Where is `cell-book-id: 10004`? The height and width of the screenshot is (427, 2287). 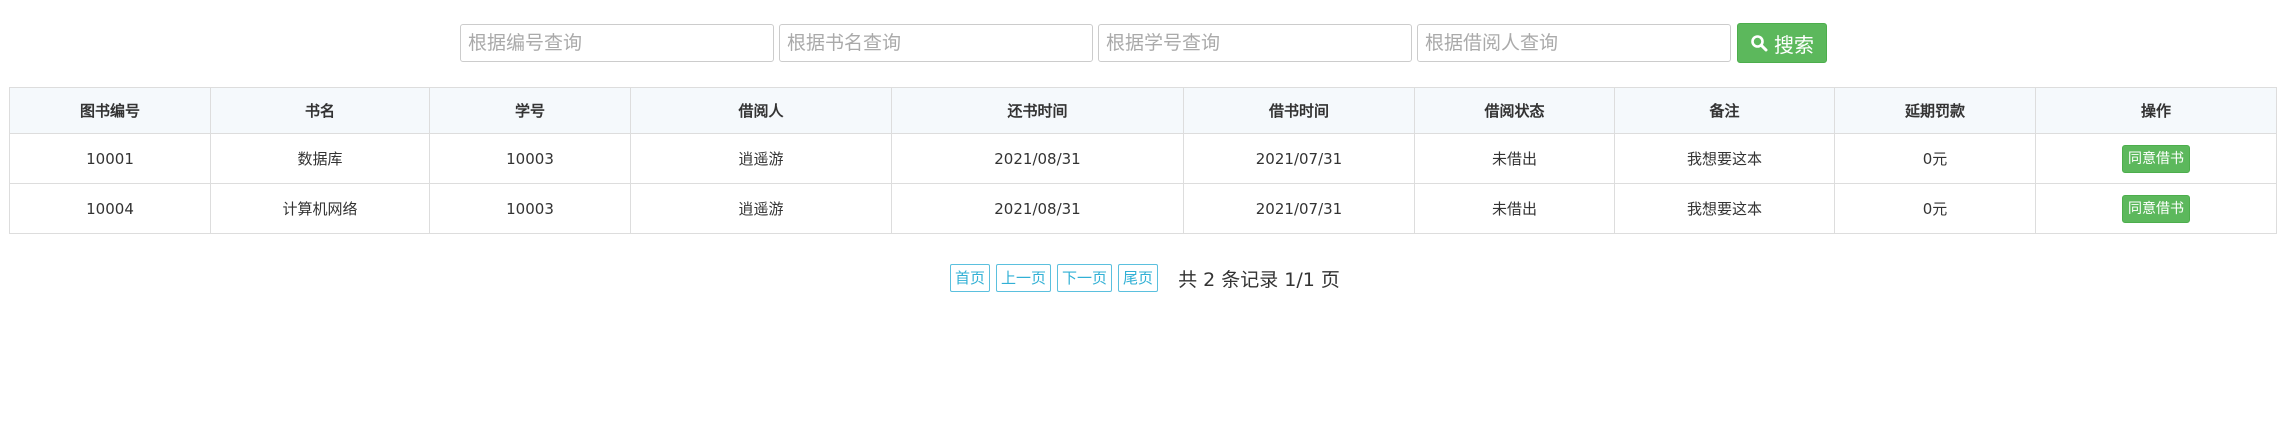 cell-book-id: 10004 is located at coordinates (110, 208).